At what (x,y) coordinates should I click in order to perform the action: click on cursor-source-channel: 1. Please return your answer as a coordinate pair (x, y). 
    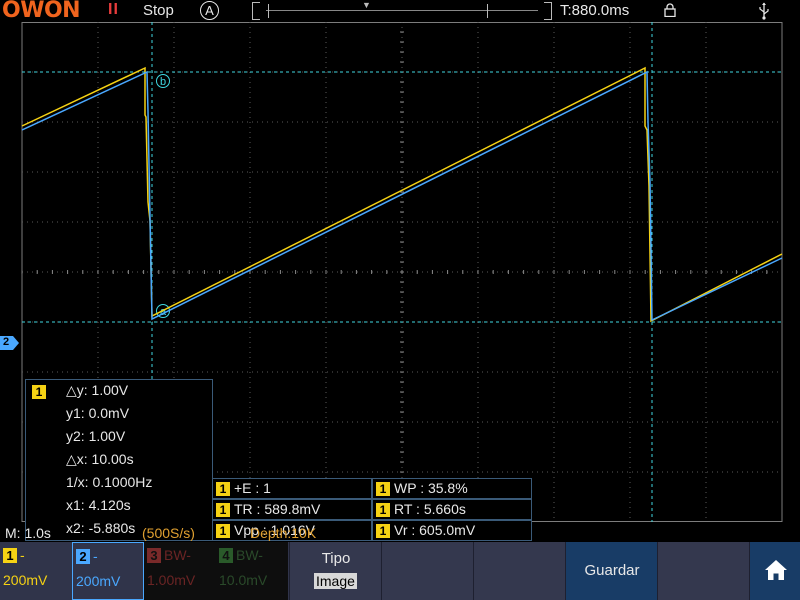
    Looking at the image, I should click on (39, 392).